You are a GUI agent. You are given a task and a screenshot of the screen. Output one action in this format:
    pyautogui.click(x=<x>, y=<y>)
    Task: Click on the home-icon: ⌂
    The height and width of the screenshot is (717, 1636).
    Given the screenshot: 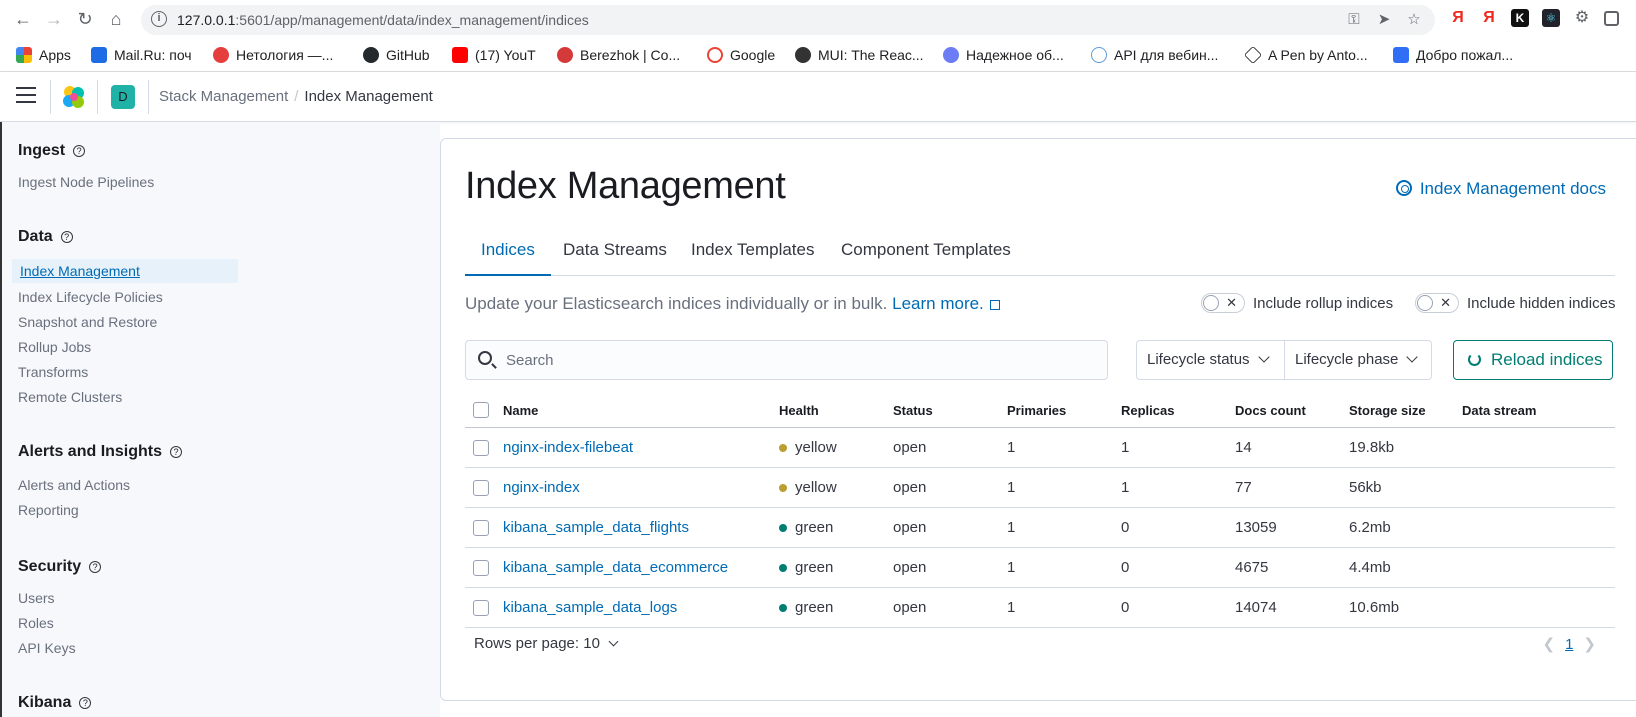 What is the action you would take?
    pyautogui.click(x=116, y=19)
    